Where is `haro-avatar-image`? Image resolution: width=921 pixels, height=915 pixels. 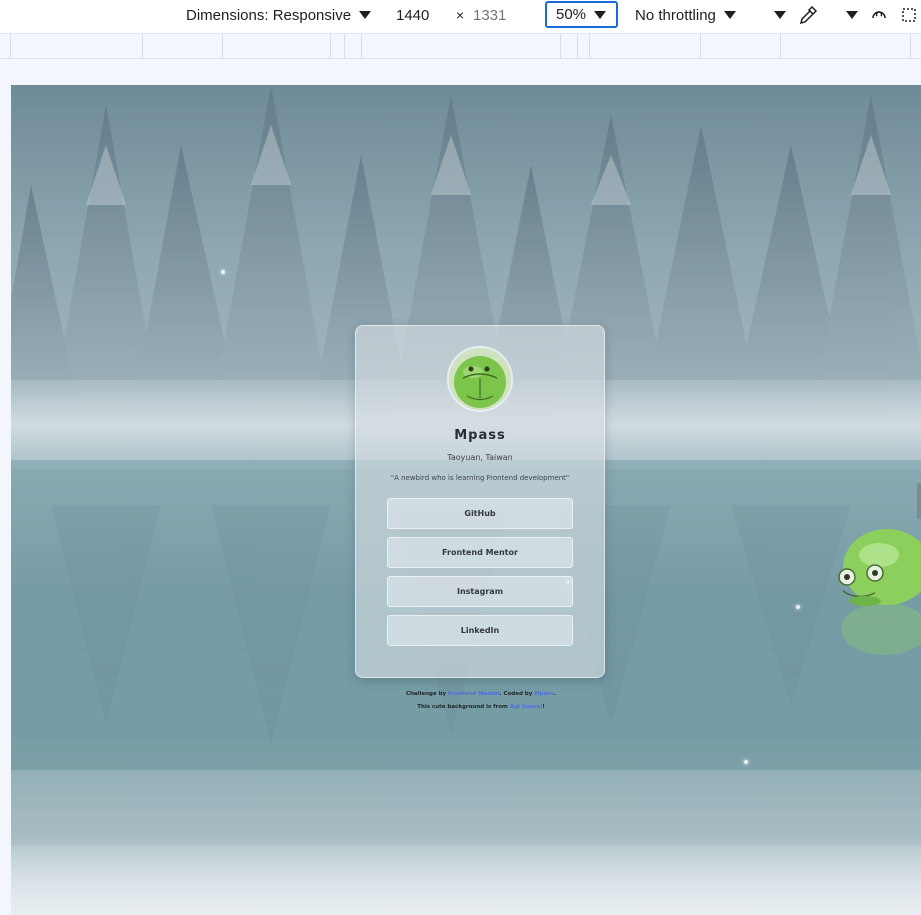 haro-avatar-image is located at coordinates (480, 379).